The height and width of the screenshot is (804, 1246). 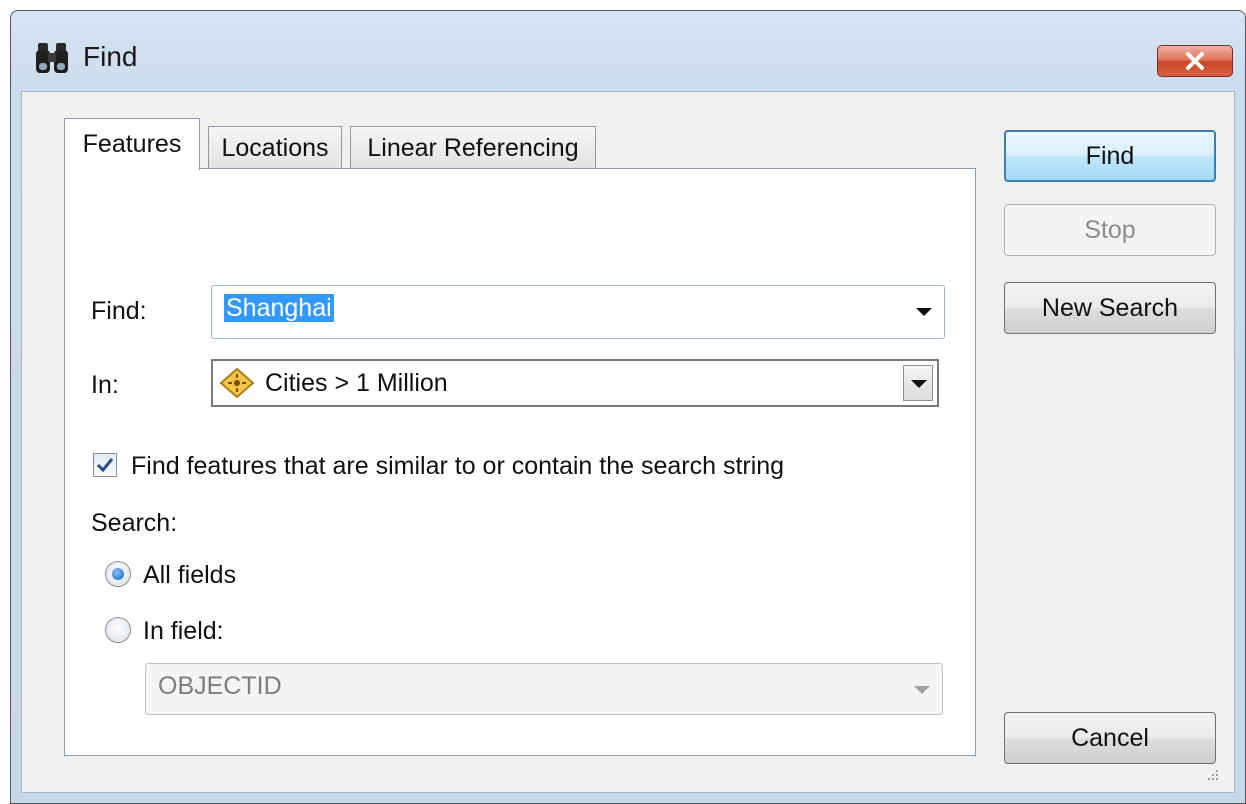 I want to click on find-combobox: Shanghai, so click(x=578, y=312).